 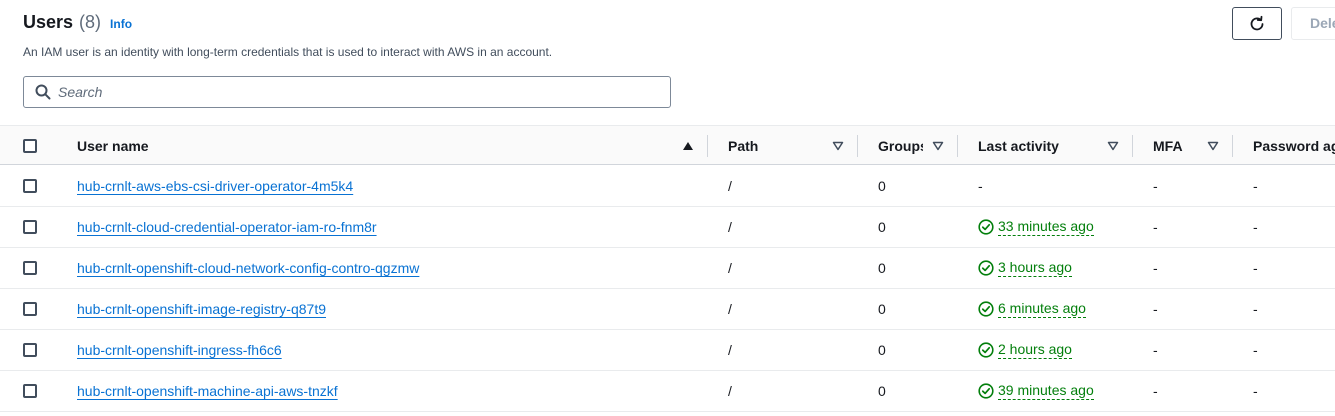 I want to click on last-activity-status: 33 minutes ago, so click(x=1036, y=227).